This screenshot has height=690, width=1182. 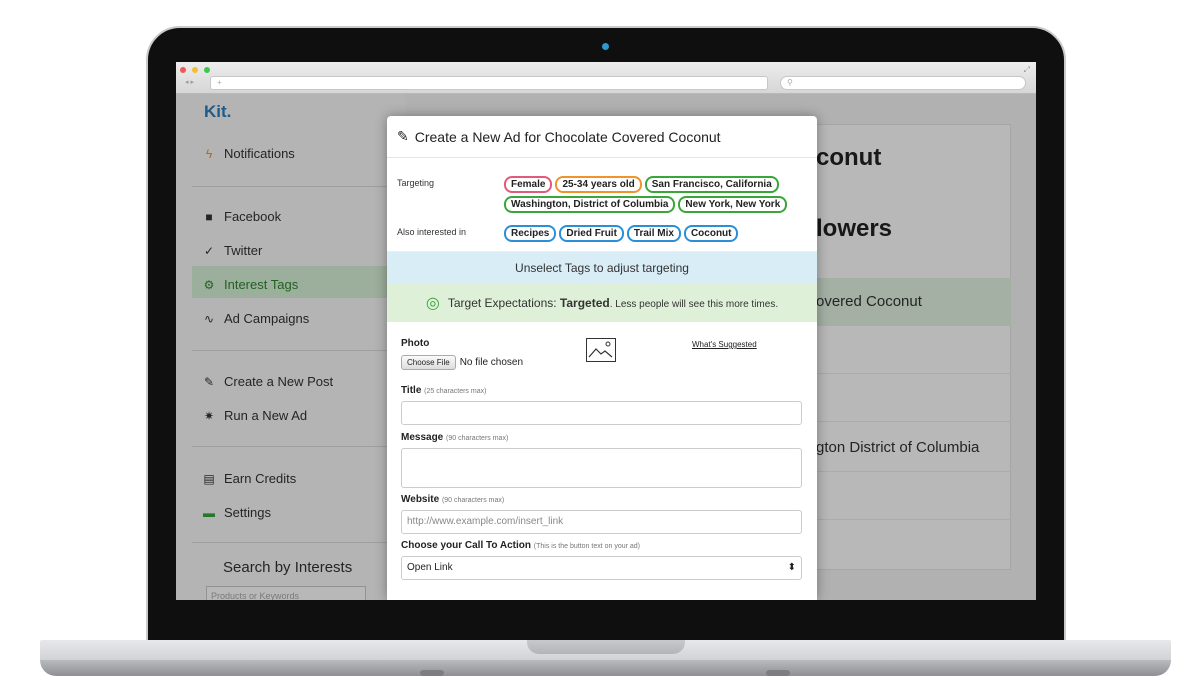 What do you see at coordinates (489, 83) in the screenshot?
I see `url-bar: +` at bounding box center [489, 83].